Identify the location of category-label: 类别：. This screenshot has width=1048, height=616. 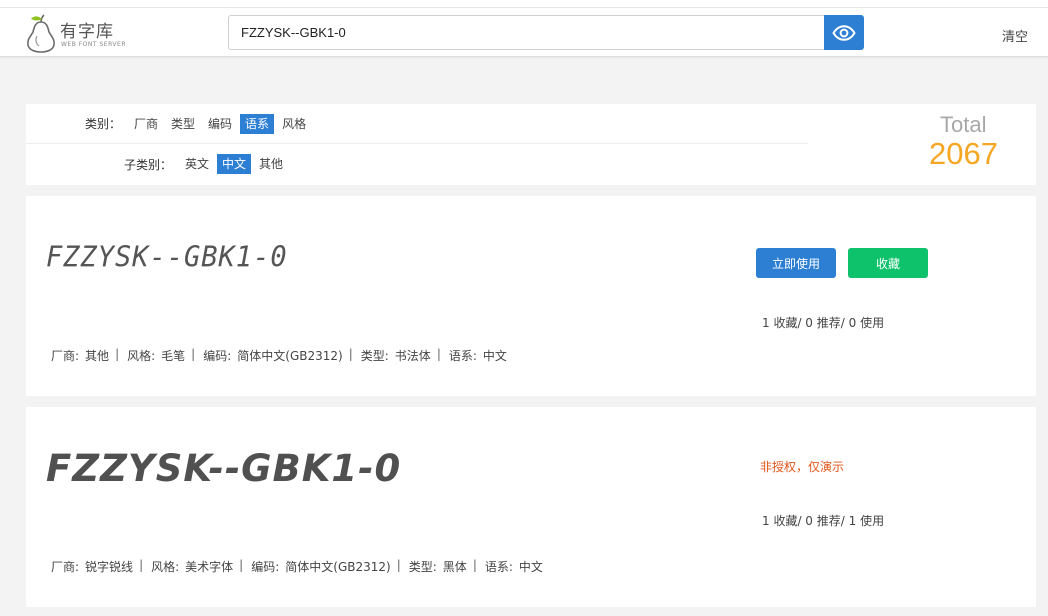
(102, 124).